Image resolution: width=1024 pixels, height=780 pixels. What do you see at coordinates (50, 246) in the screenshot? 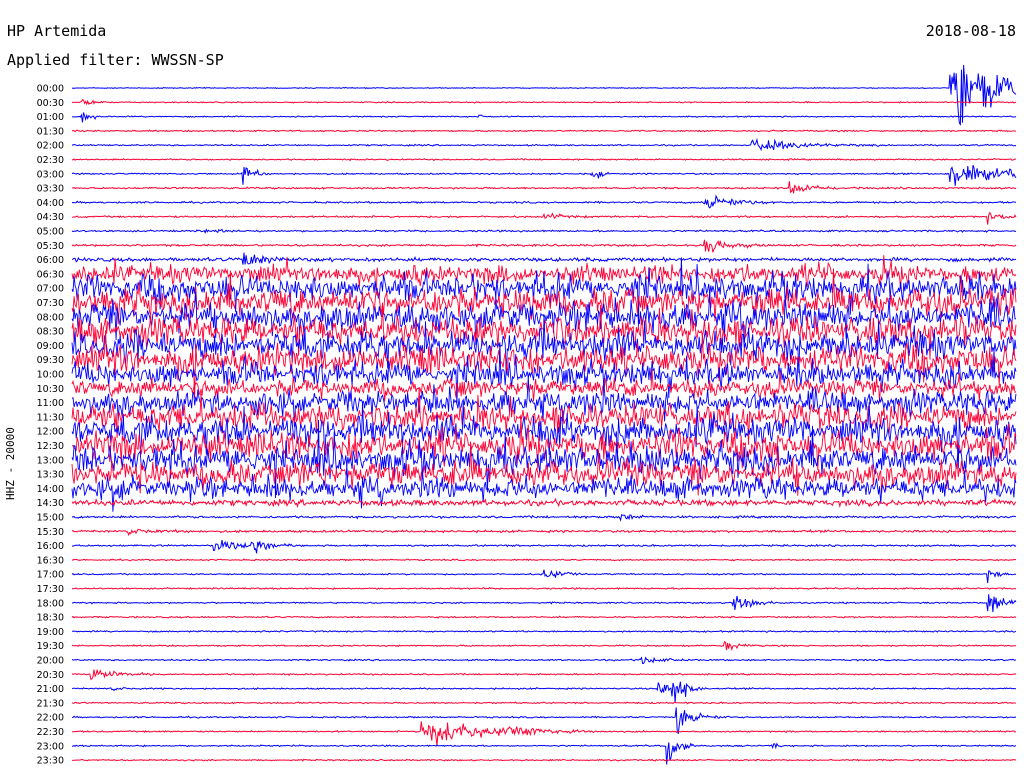
I see `time-tick-label: 05:30` at bounding box center [50, 246].